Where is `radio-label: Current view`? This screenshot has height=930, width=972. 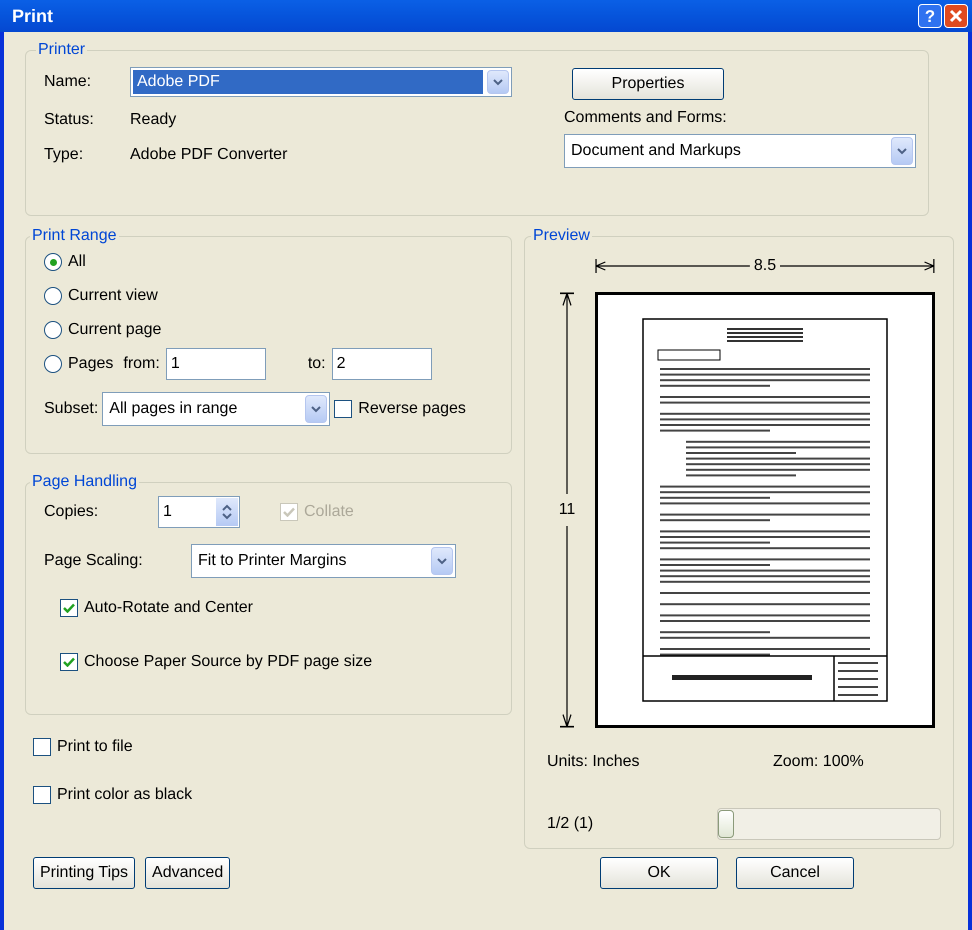
radio-label: Current view is located at coordinates (113, 296).